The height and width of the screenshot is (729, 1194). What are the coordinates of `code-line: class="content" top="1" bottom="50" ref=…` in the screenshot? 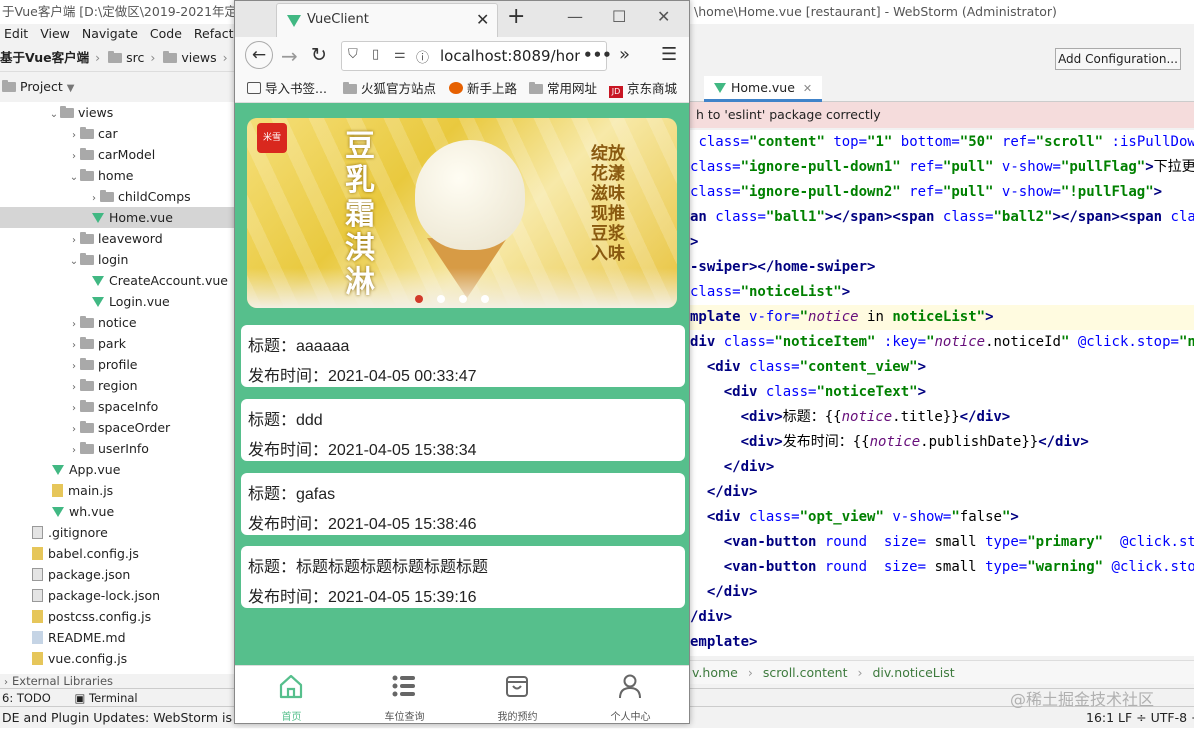 It's located at (946, 142).